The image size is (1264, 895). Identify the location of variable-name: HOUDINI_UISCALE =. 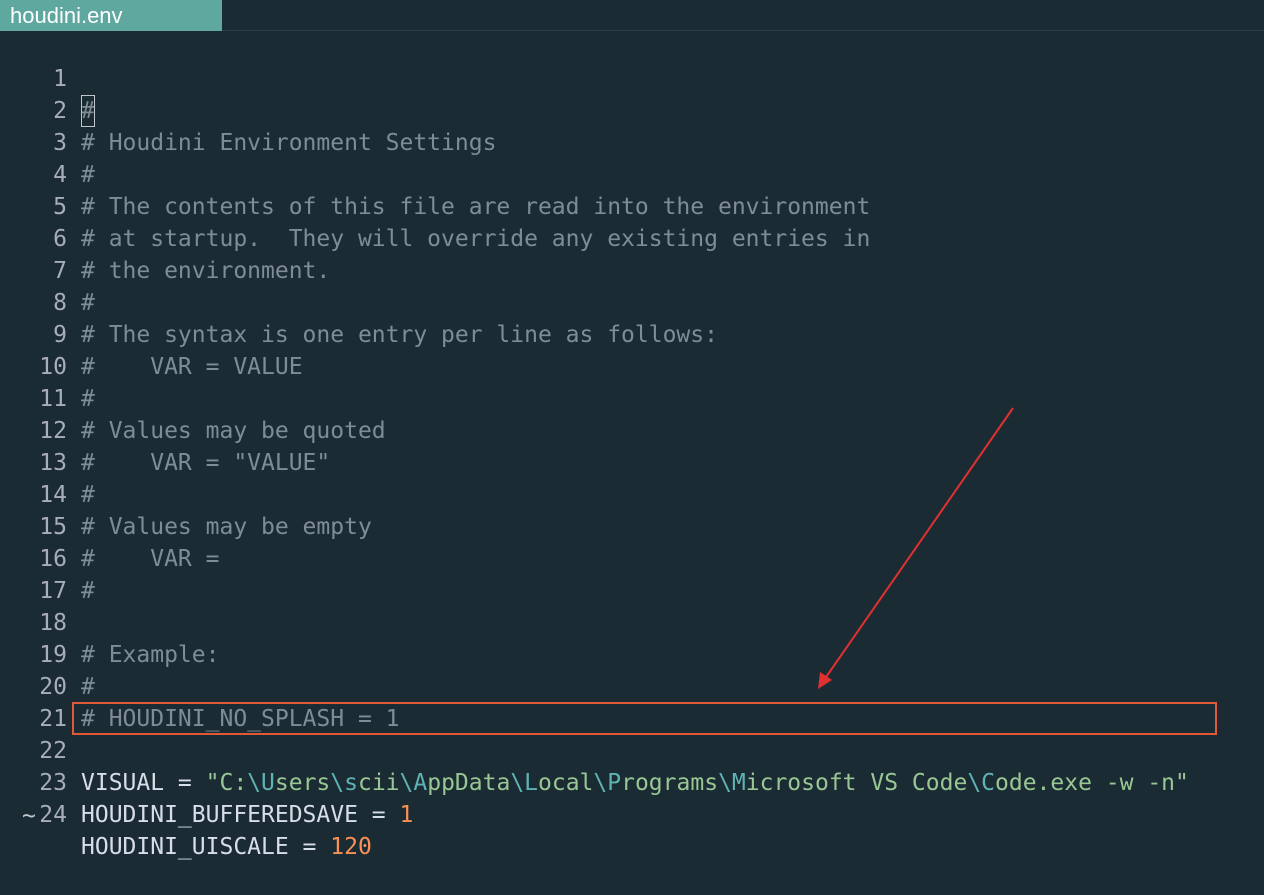
(206, 847).